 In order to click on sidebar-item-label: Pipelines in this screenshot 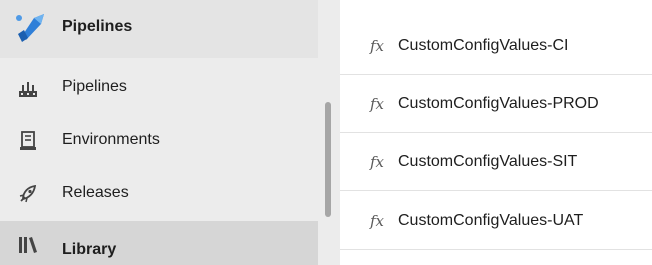, I will do `click(94, 86)`.